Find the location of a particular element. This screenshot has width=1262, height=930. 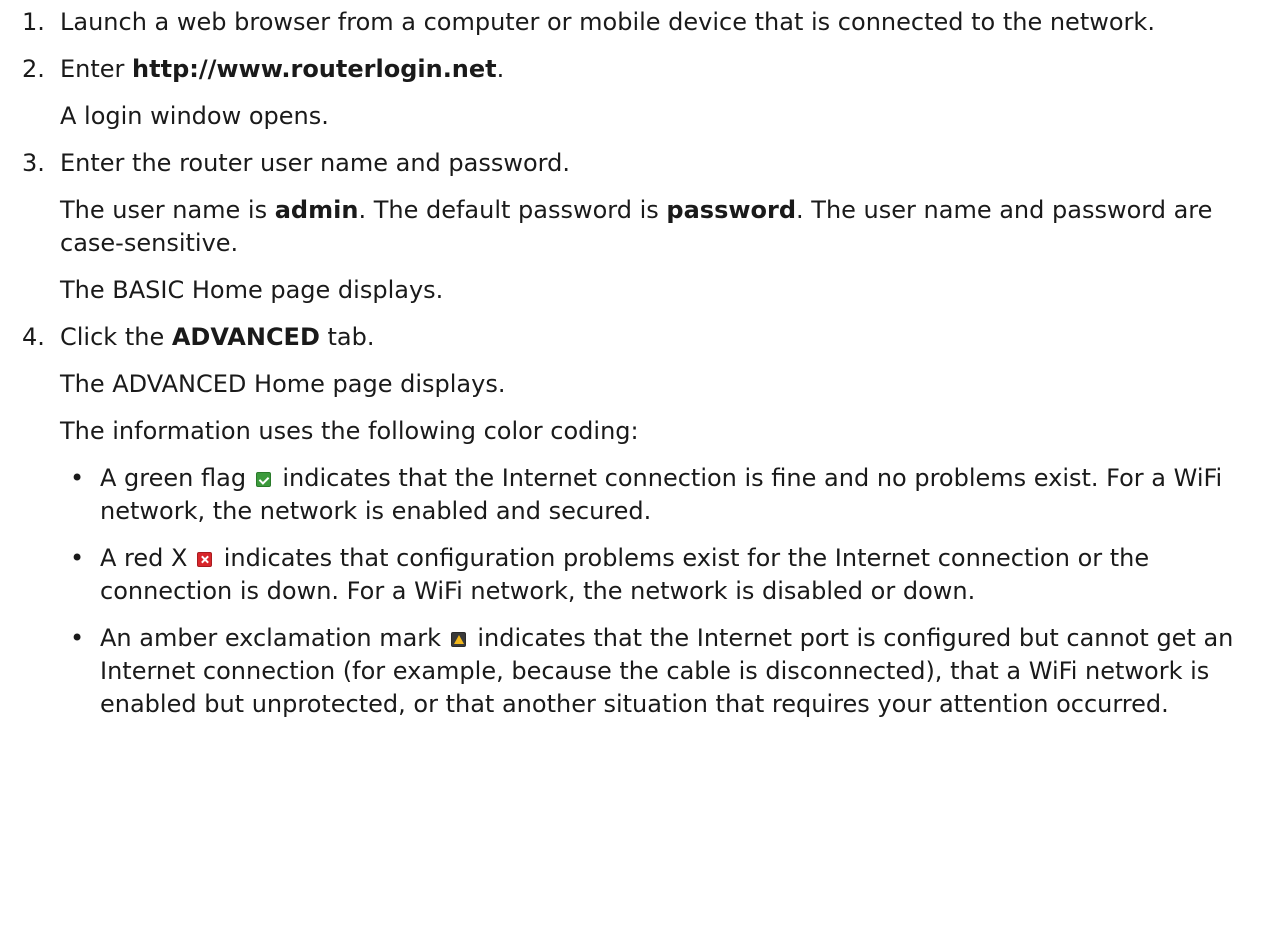

bullet-text: A red X is located at coordinates (144, 558).